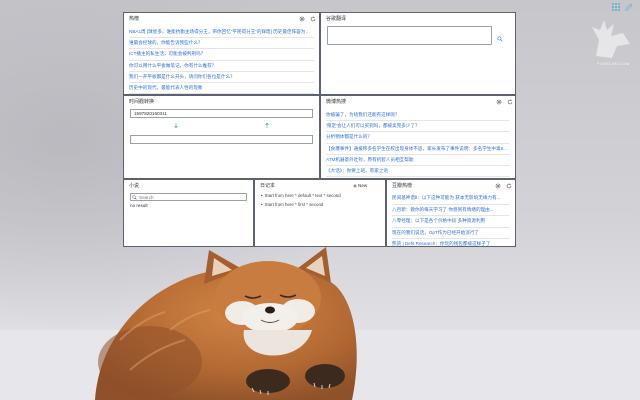  Describe the element at coordinates (363, 185) in the screenshot. I see `new-note-label: New` at that location.